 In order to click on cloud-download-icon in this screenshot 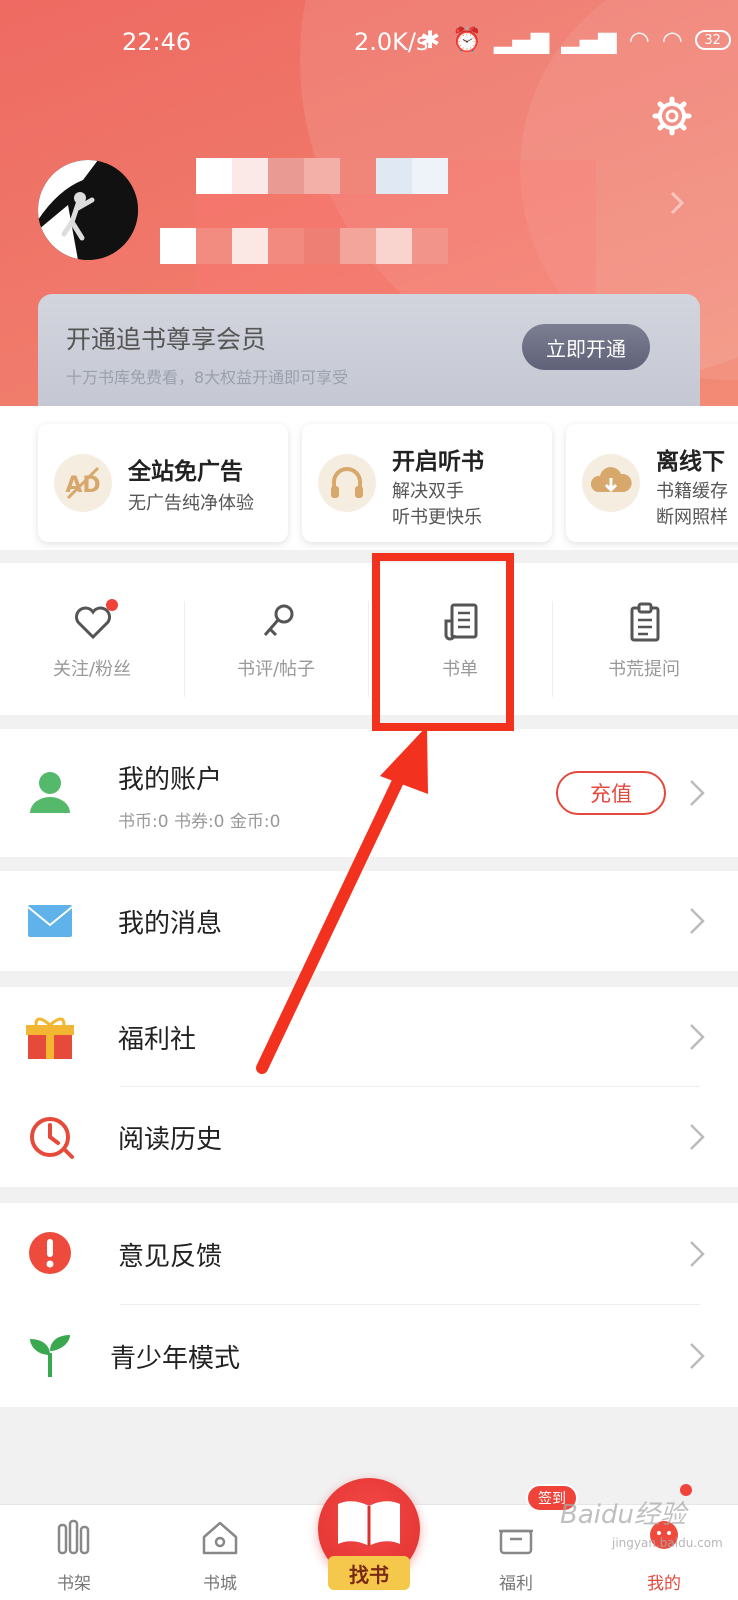, I will do `click(611, 483)`.